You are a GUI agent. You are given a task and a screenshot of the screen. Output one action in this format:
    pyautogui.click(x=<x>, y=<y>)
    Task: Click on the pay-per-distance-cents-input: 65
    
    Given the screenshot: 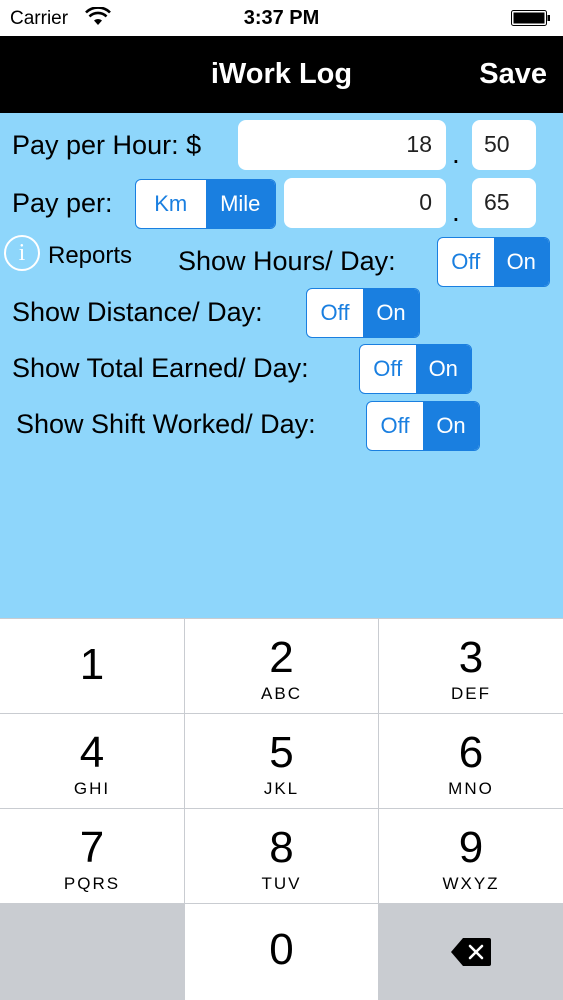 What is the action you would take?
    pyautogui.click(x=504, y=203)
    